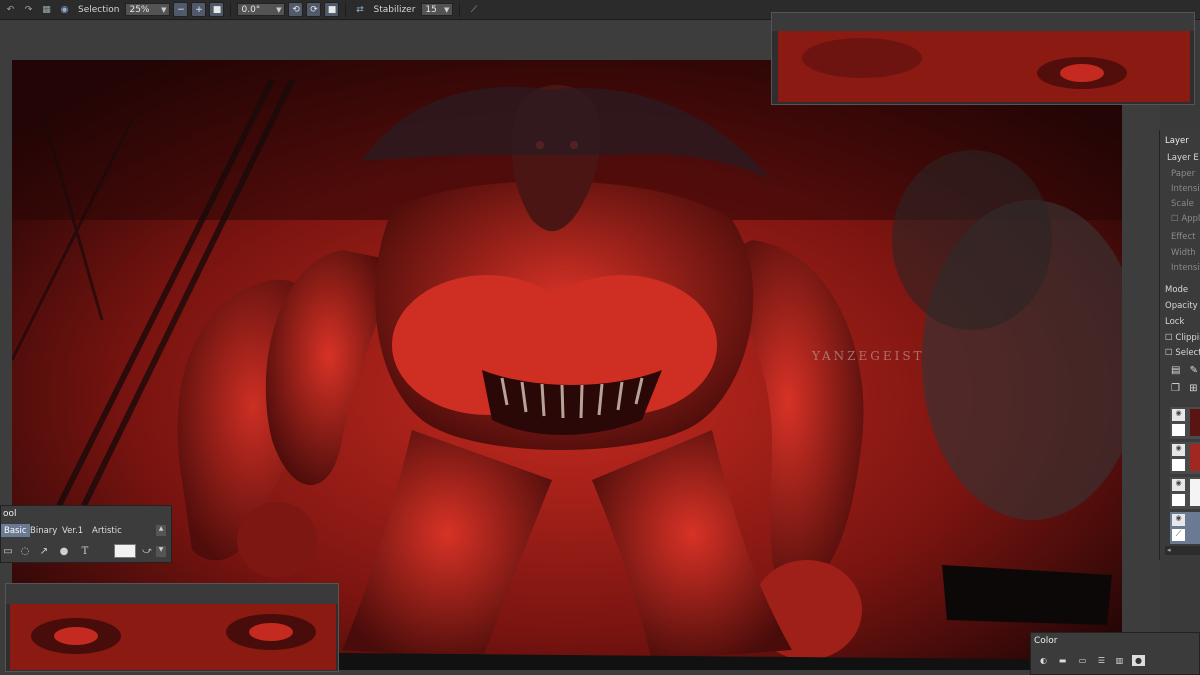 This screenshot has width=1200, height=675. What do you see at coordinates (1182, 550) in the screenshot?
I see `layer-scrollbar: ◂` at bounding box center [1182, 550].